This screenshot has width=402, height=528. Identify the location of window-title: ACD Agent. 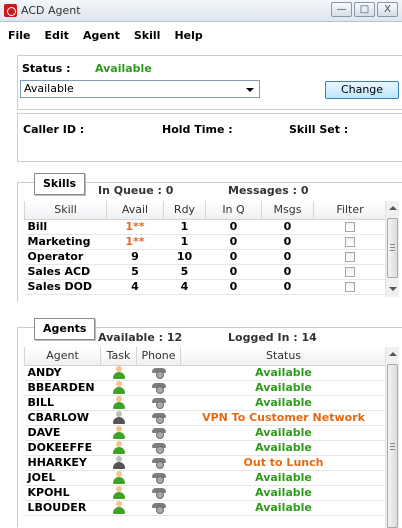
(51, 10).